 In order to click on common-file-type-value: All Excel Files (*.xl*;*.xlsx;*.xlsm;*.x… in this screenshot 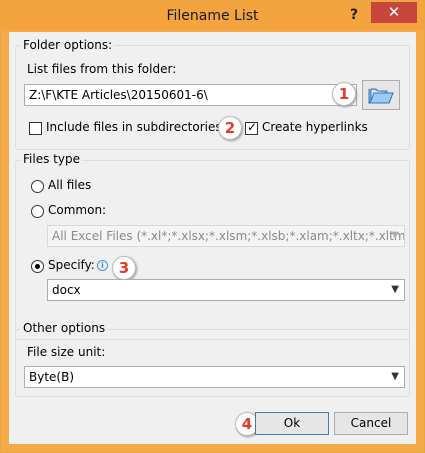, I will do `click(228, 236)`.